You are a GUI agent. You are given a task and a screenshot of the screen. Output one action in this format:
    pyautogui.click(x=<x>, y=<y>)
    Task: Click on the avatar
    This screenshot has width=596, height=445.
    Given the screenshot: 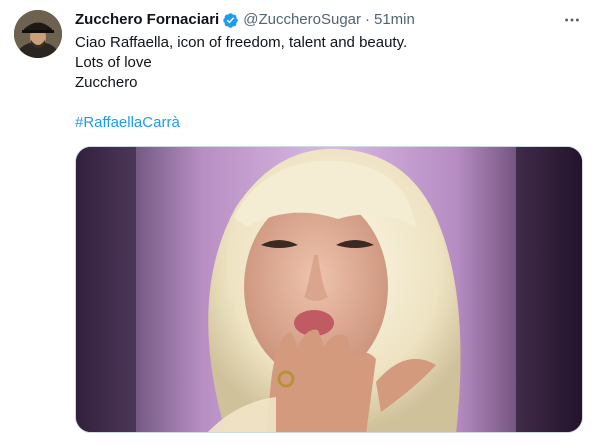 What is the action you would take?
    pyautogui.click(x=38, y=34)
    